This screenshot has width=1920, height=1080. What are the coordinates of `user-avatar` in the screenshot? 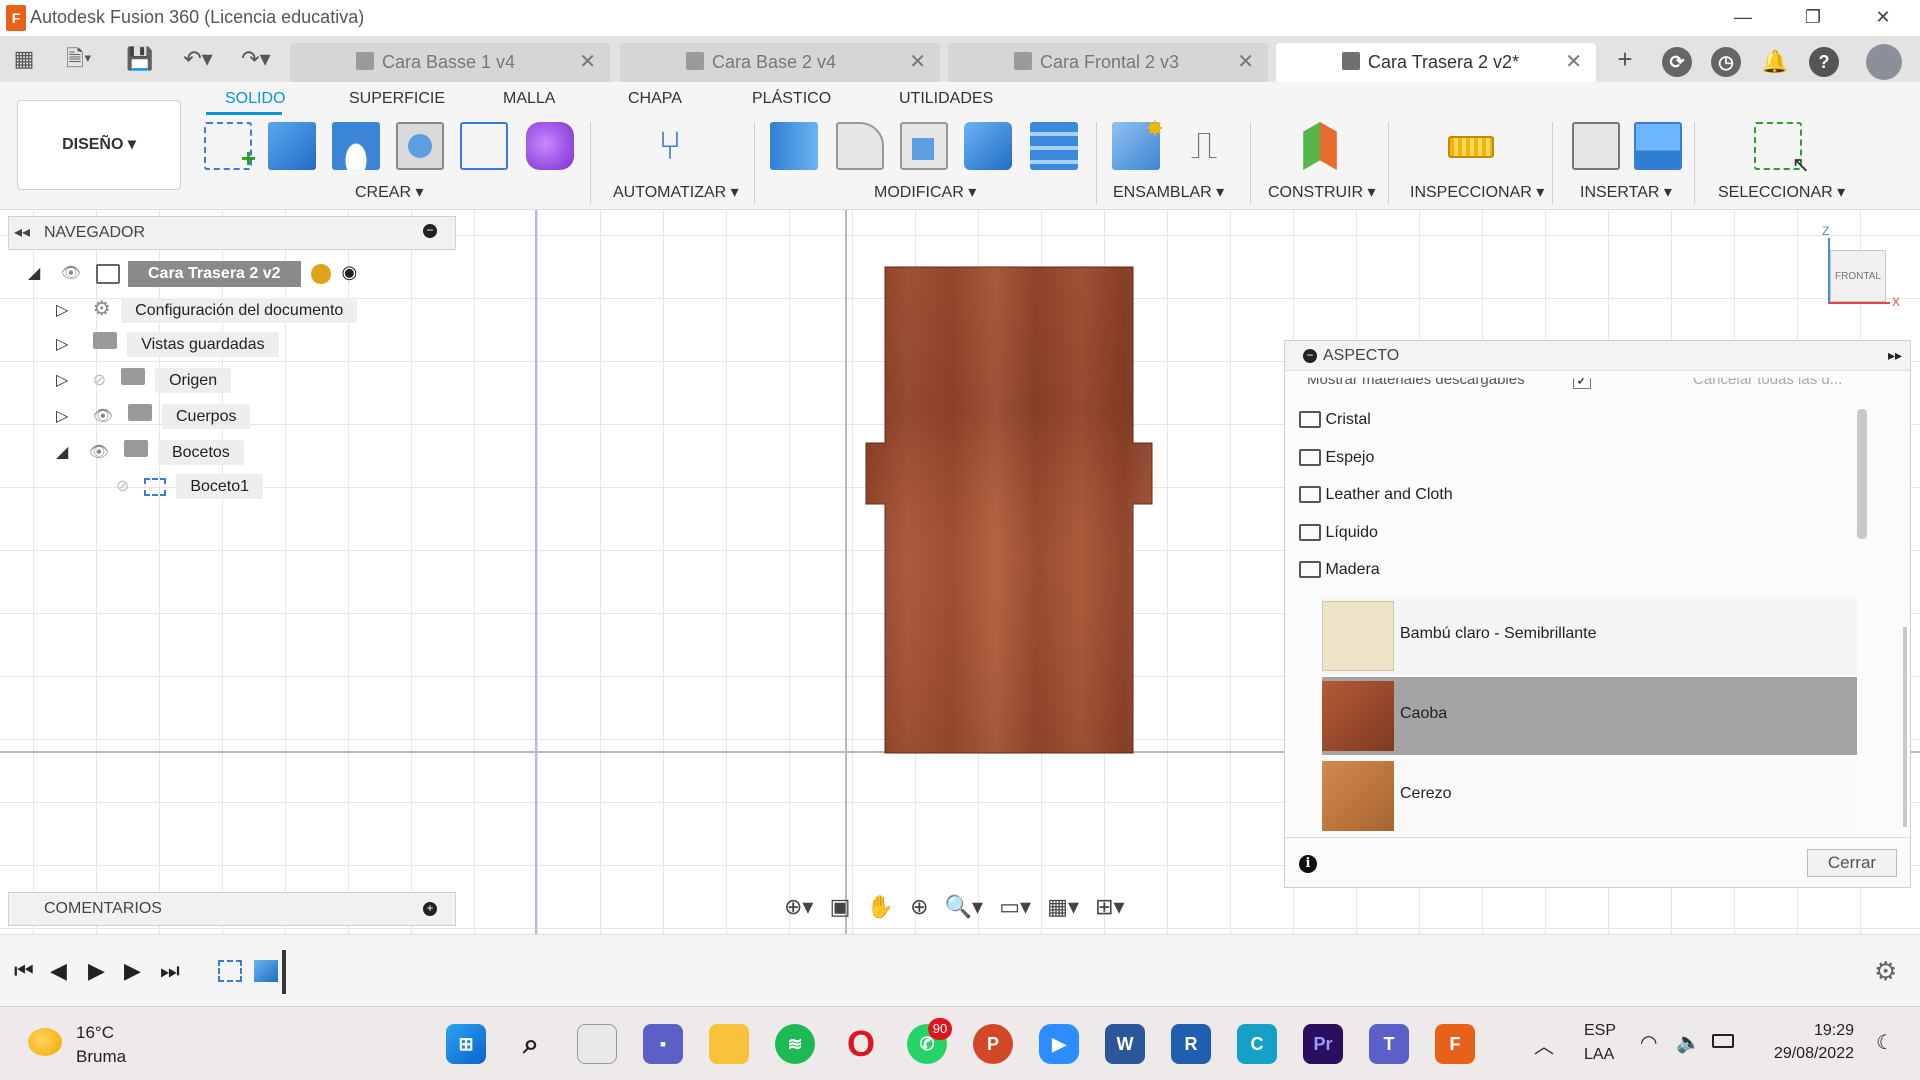 It's located at (1884, 62).